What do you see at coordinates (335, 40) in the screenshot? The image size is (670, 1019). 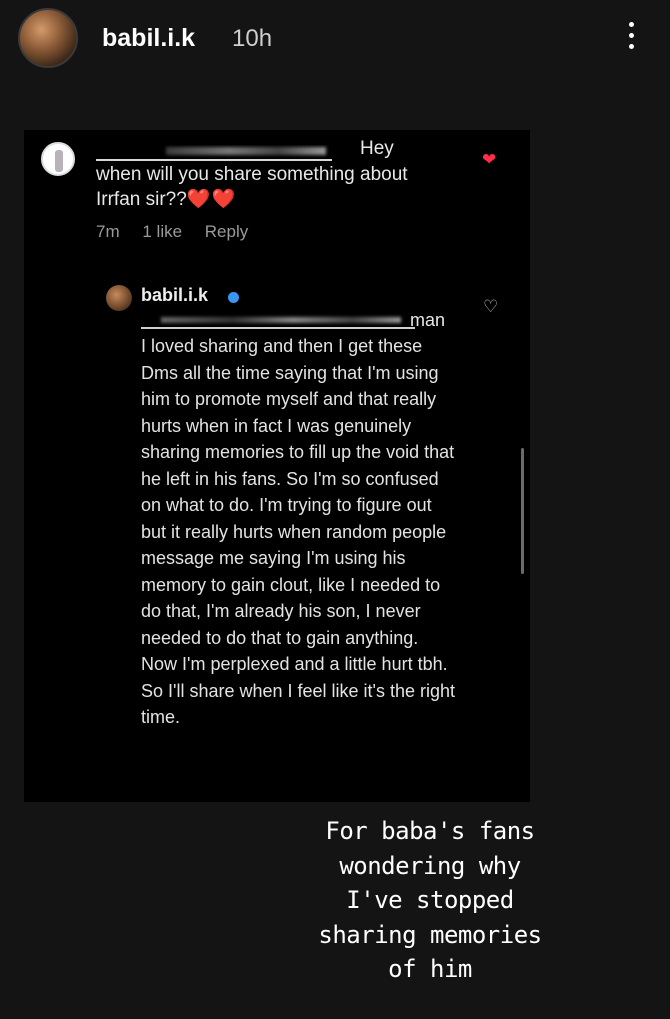 I see `story-header: babil.i.k 10h` at bounding box center [335, 40].